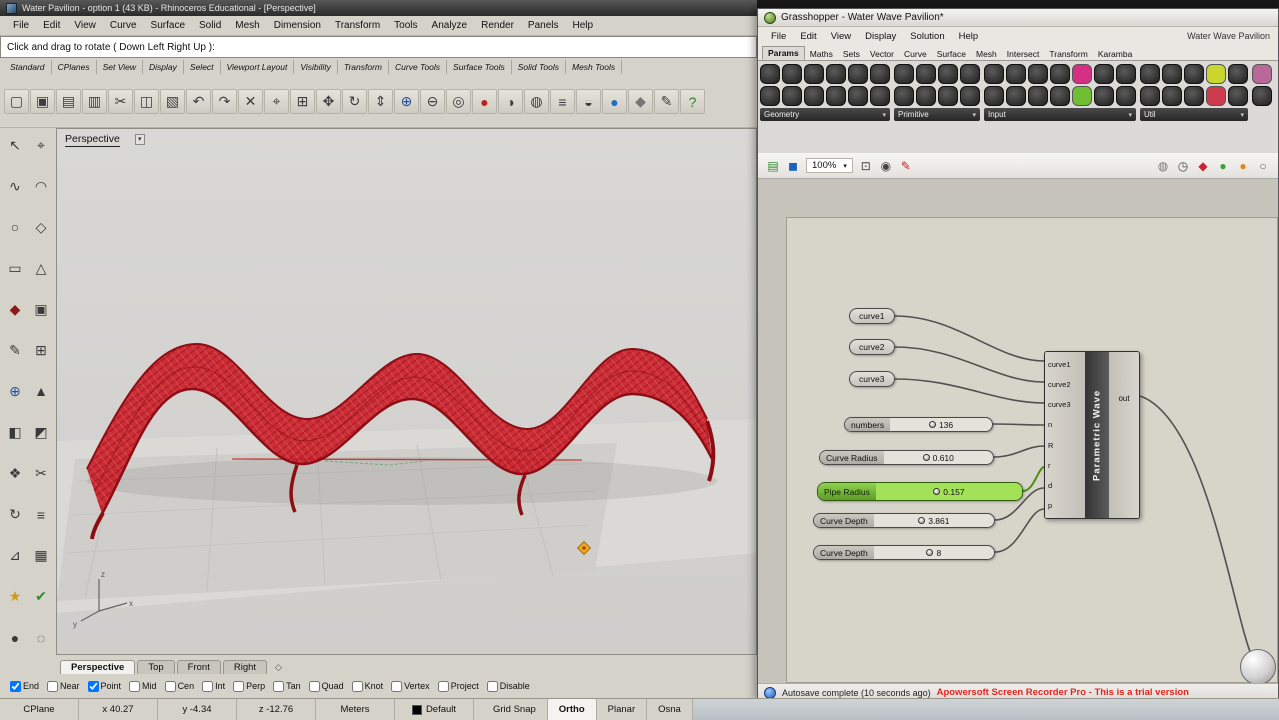 The height and width of the screenshot is (720, 1279). Describe the element at coordinates (21, 25) in the screenshot. I see `menu-item-file: File` at that location.